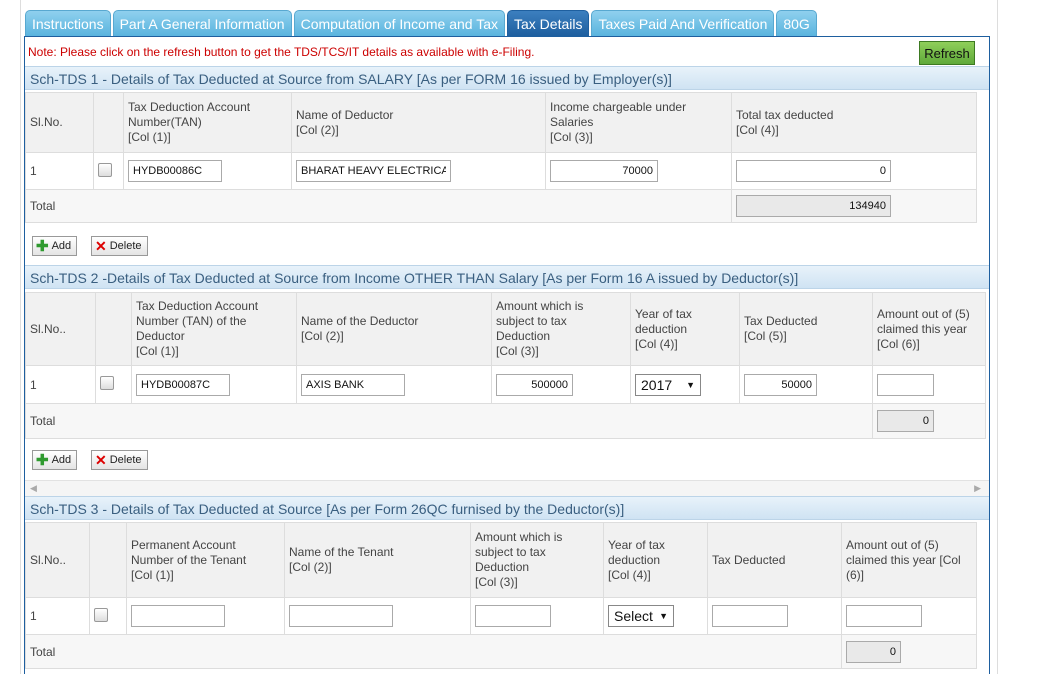  I want to click on header-tax-deducted: Tax Deducted, so click(774, 560).